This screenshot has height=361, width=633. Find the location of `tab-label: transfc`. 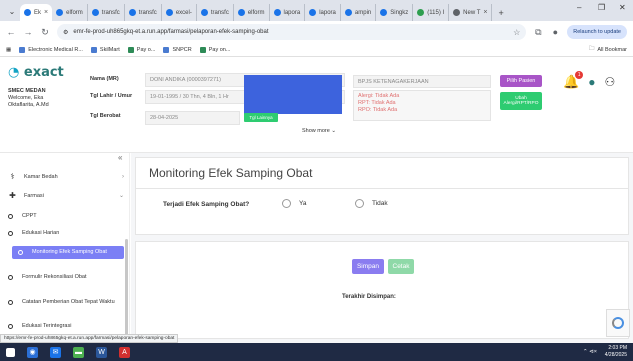

tab-label: transfc is located at coordinates (219, 12).